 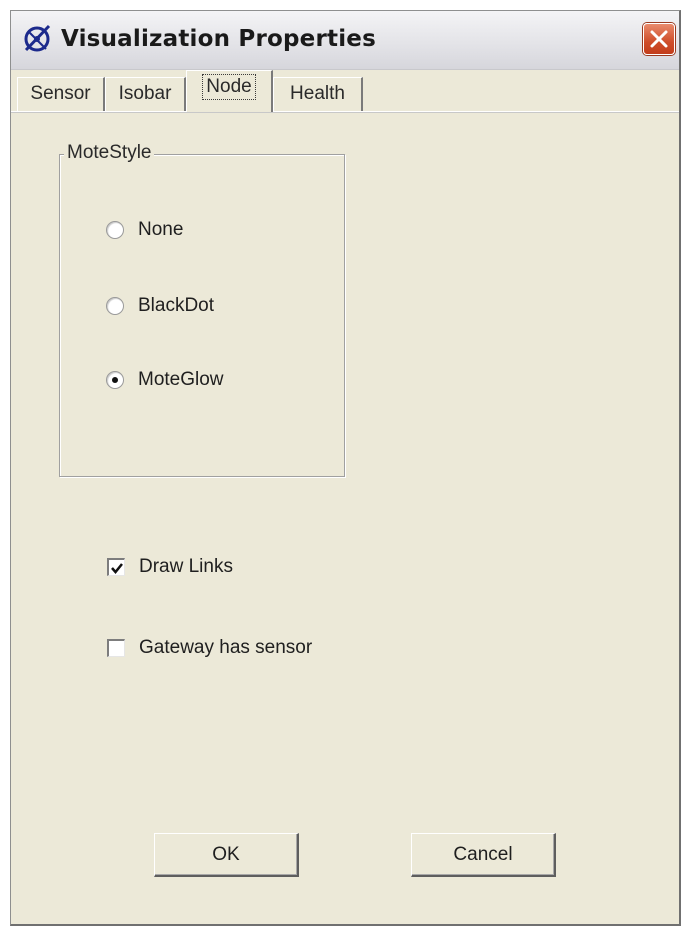 I want to click on close-icon, so click(x=659, y=39).